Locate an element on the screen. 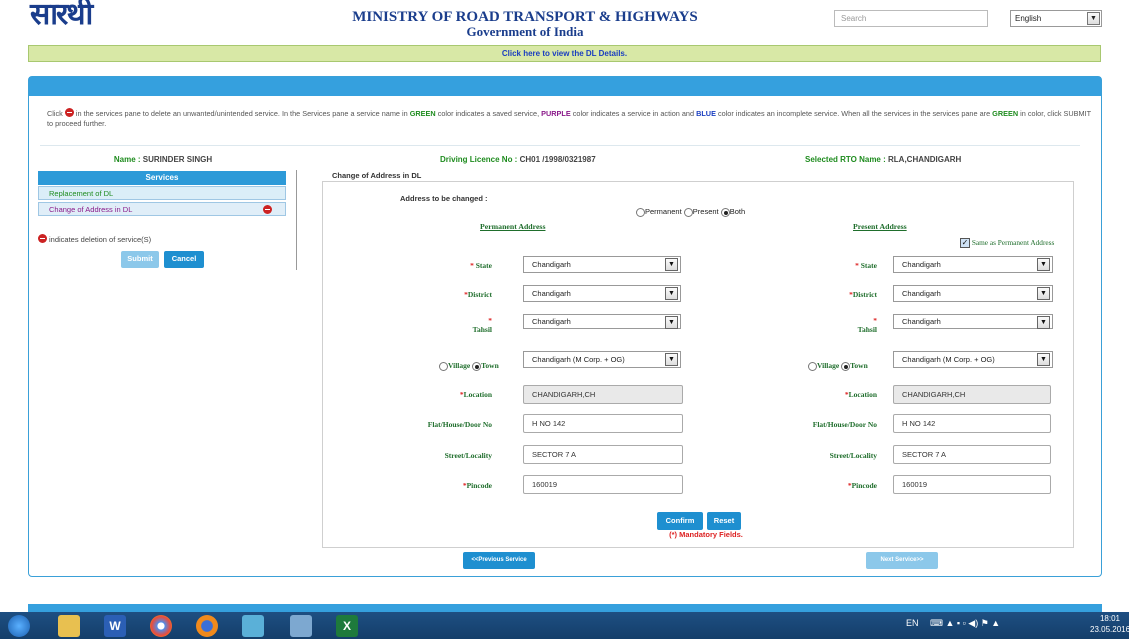  excel-icon: X is located at coordinates (347, 626).